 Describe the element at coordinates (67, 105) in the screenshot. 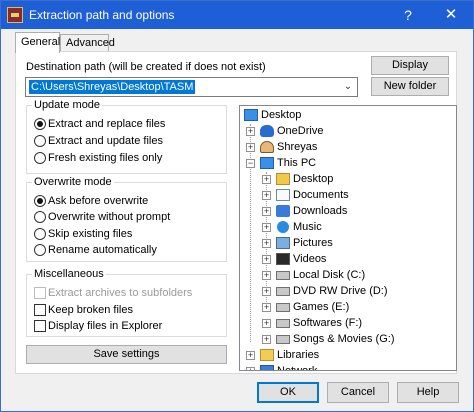

I see `update-mode-title: Update mode` at that location.